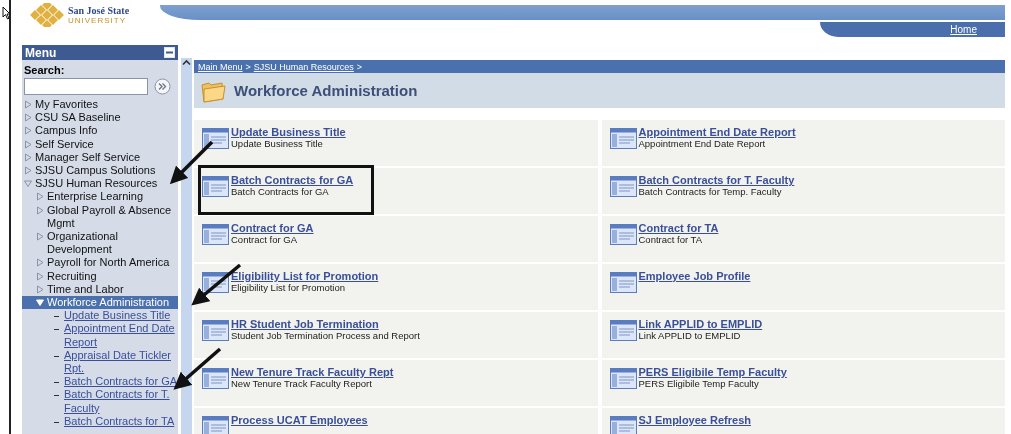  I want to click on tile-link: Update Business Title, so click(288, 132).